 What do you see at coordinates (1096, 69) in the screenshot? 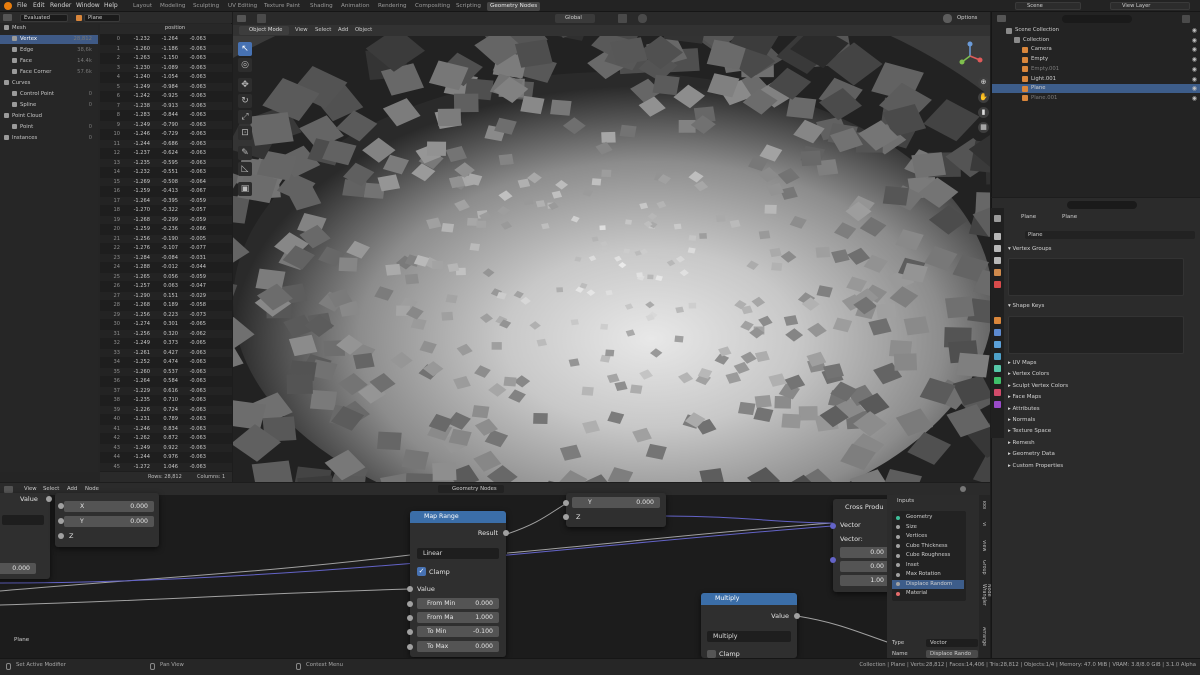
I see `outliner-item: Empty.001 ◉` at bounding box center [1096, 69].